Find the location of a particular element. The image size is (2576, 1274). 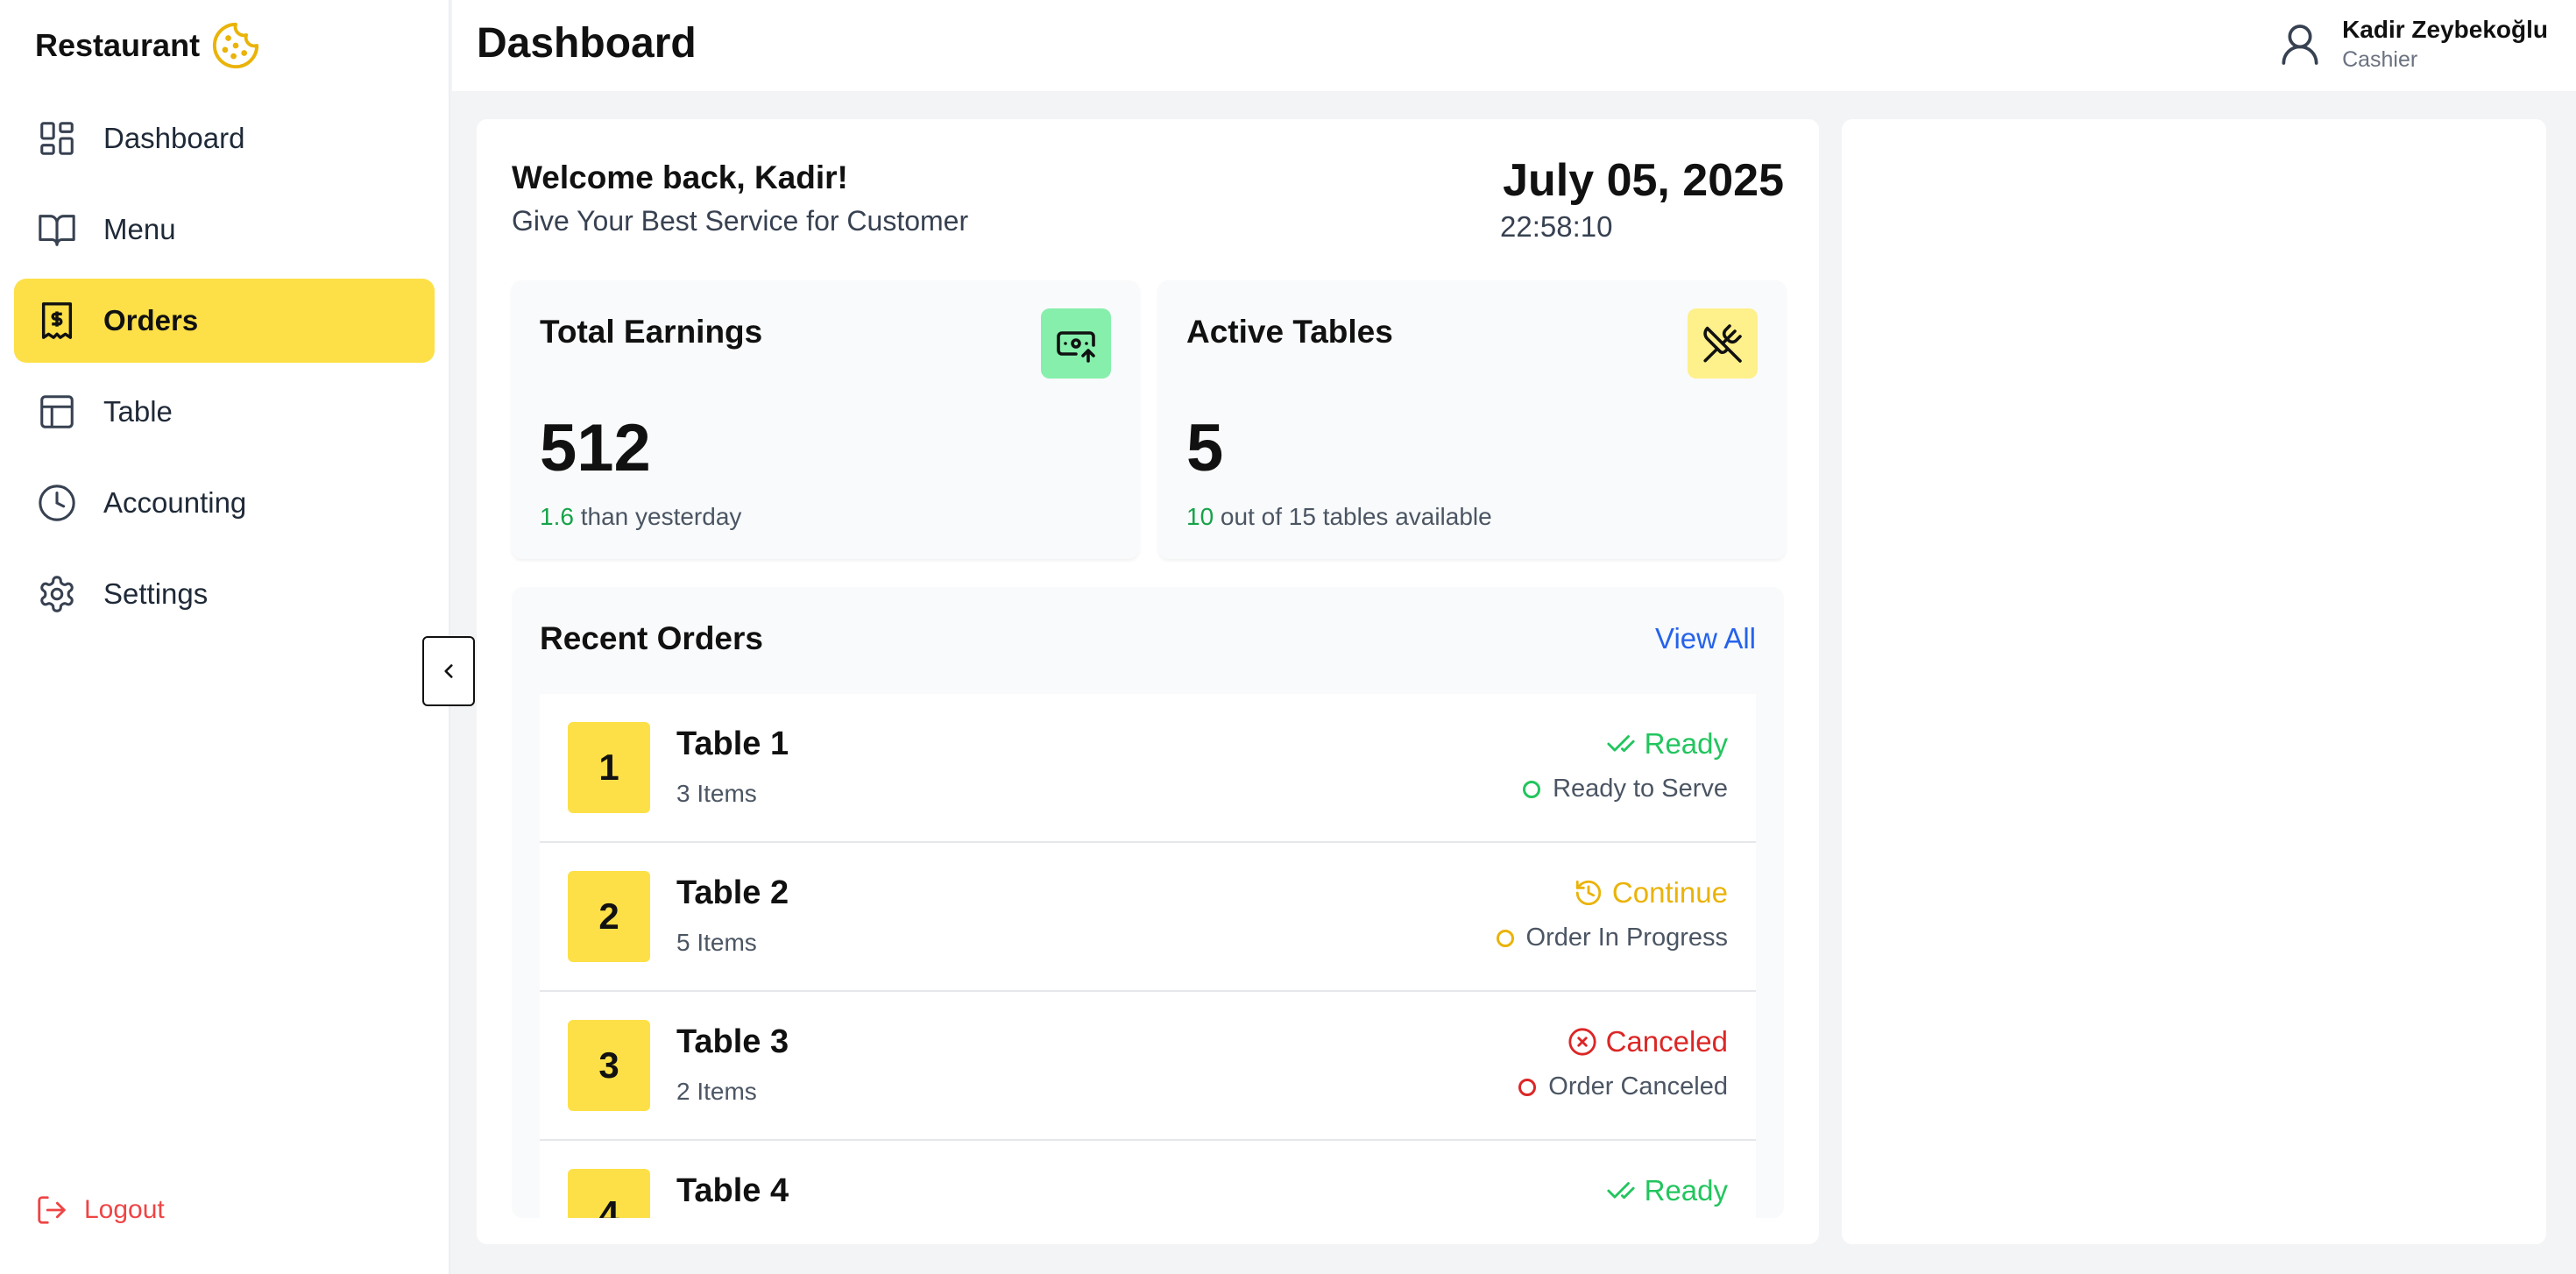

order-item-count: 5 Items is located at coordinates (716, 942).